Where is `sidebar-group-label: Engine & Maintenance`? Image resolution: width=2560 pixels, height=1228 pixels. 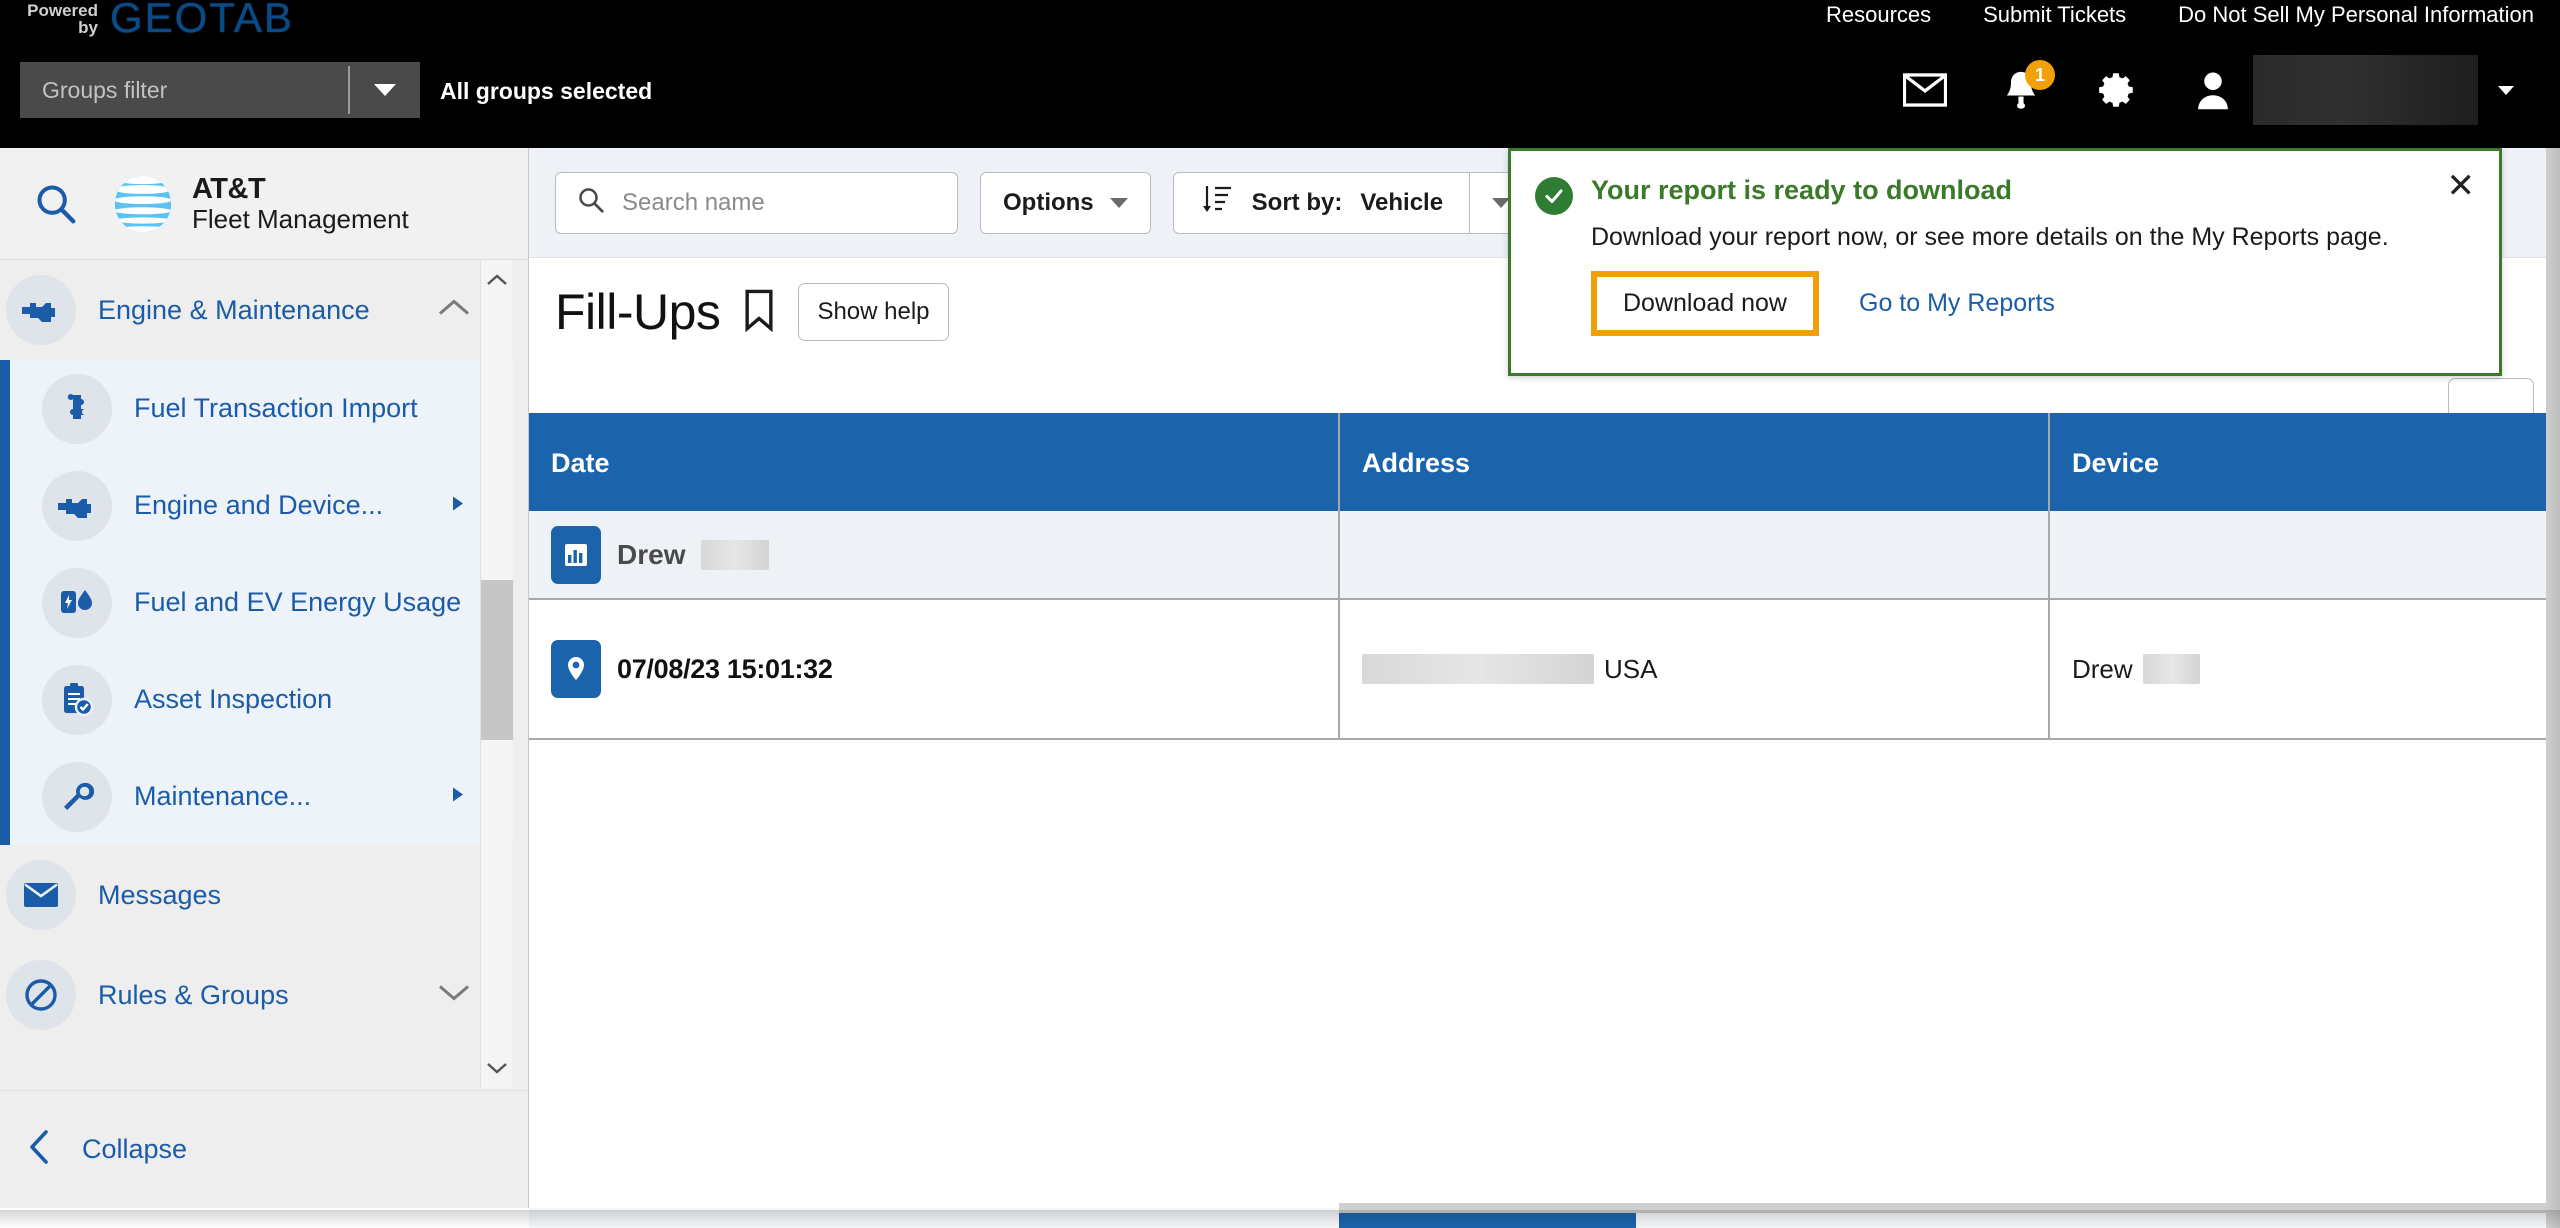
sidebar-group-label: Engine & Maintenance is located at coordinates (234, 309).